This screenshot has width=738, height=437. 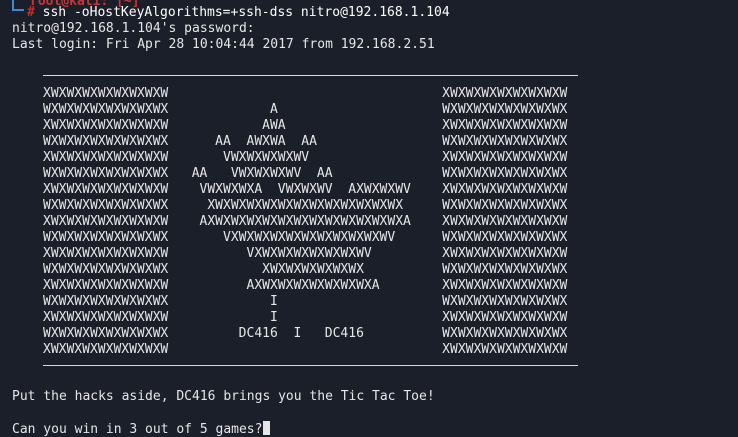 I want to click on art-line: WXWXWXWXWXWXWXWX A WXWXWXWXWXWXWXWX, so click(x=305, y=109).